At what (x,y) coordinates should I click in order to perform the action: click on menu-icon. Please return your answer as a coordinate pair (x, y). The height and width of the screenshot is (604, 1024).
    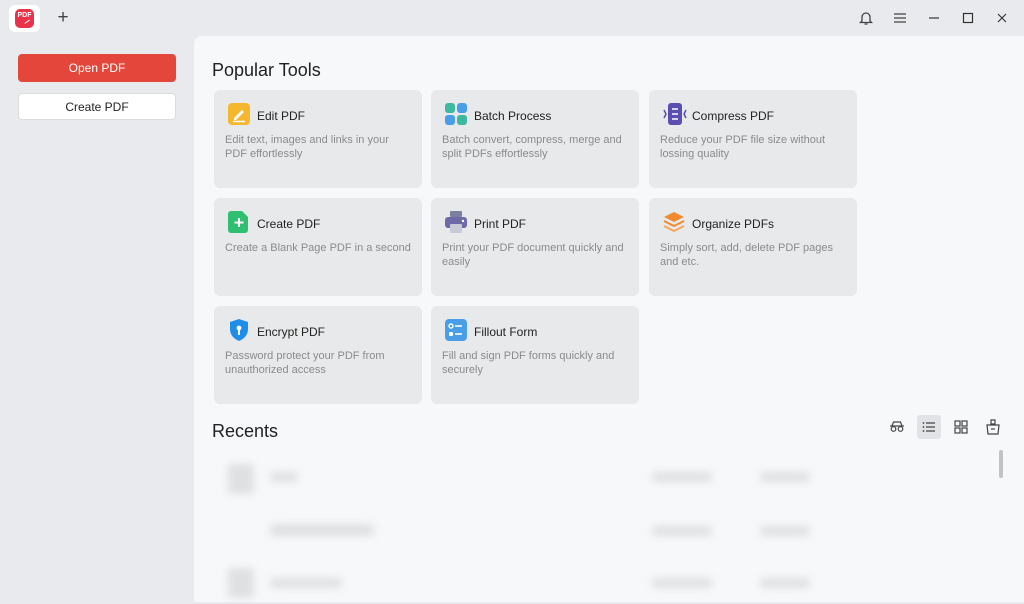
    Looking at the image, I should click on (900, 18).